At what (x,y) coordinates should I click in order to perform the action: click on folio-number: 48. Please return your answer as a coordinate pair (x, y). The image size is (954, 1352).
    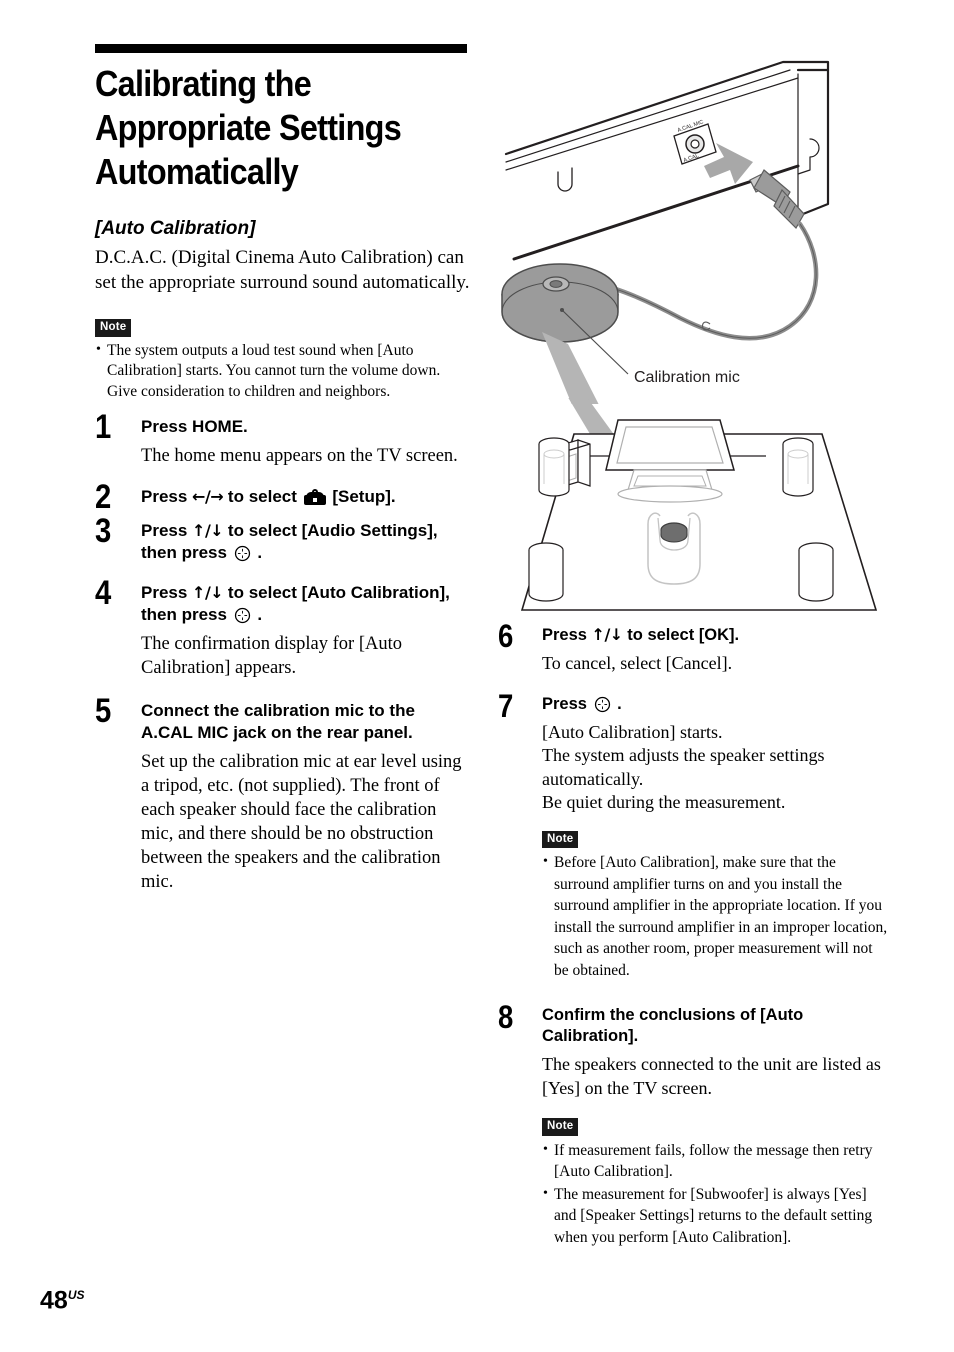
    Looking at the image, I should click on (54, 1300).